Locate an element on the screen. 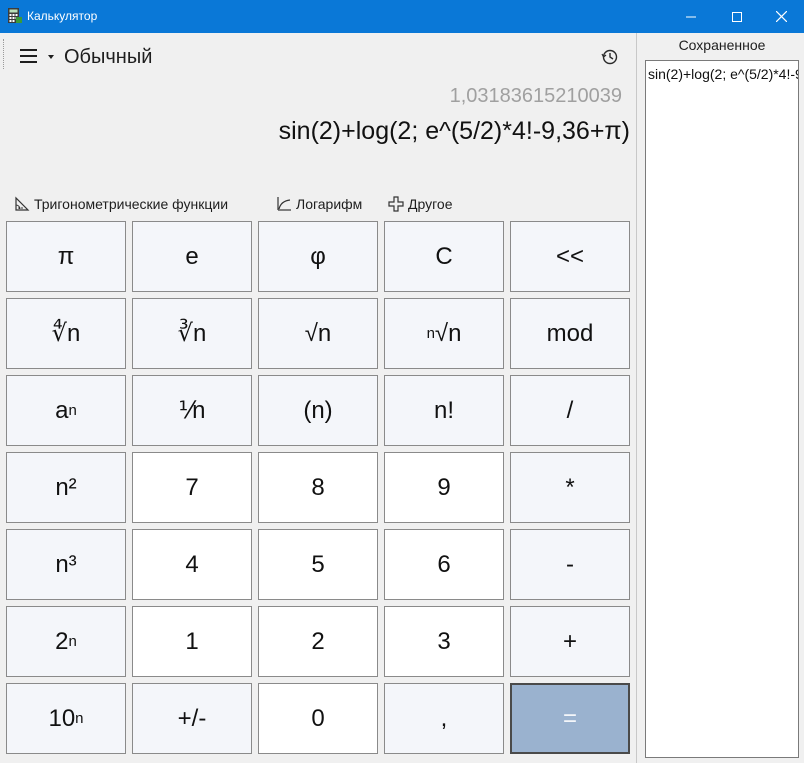  mod-key: mod is located at coordinates (570, 333).